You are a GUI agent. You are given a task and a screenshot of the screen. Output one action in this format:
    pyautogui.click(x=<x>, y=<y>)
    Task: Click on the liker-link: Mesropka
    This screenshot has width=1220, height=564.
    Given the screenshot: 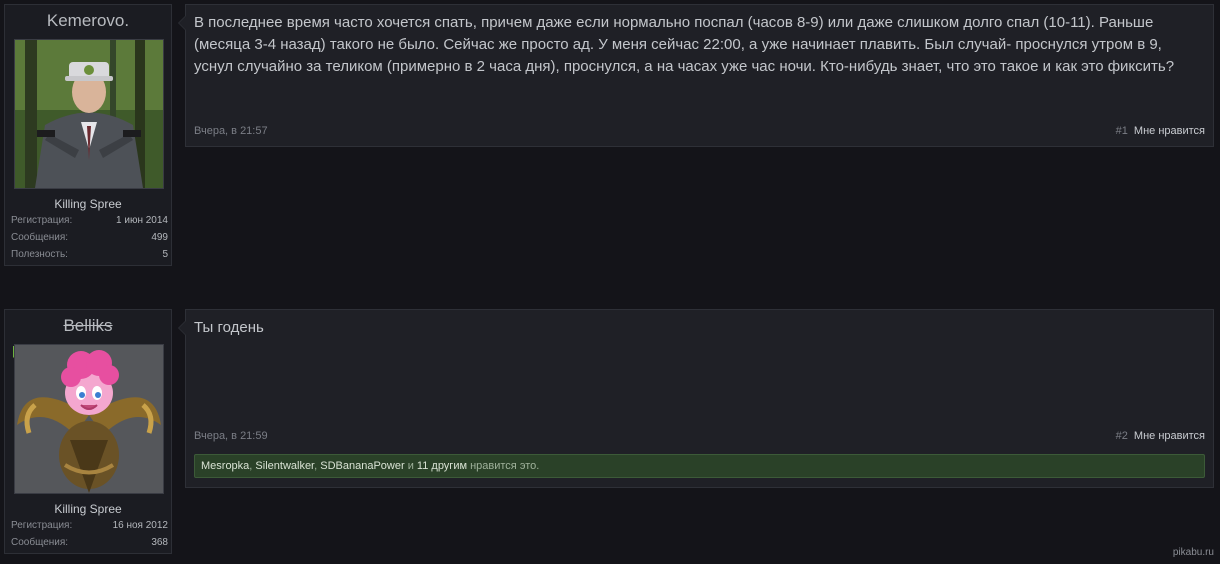 What is the action you would take?
    pyautogui.click(x=225, y=466)
    